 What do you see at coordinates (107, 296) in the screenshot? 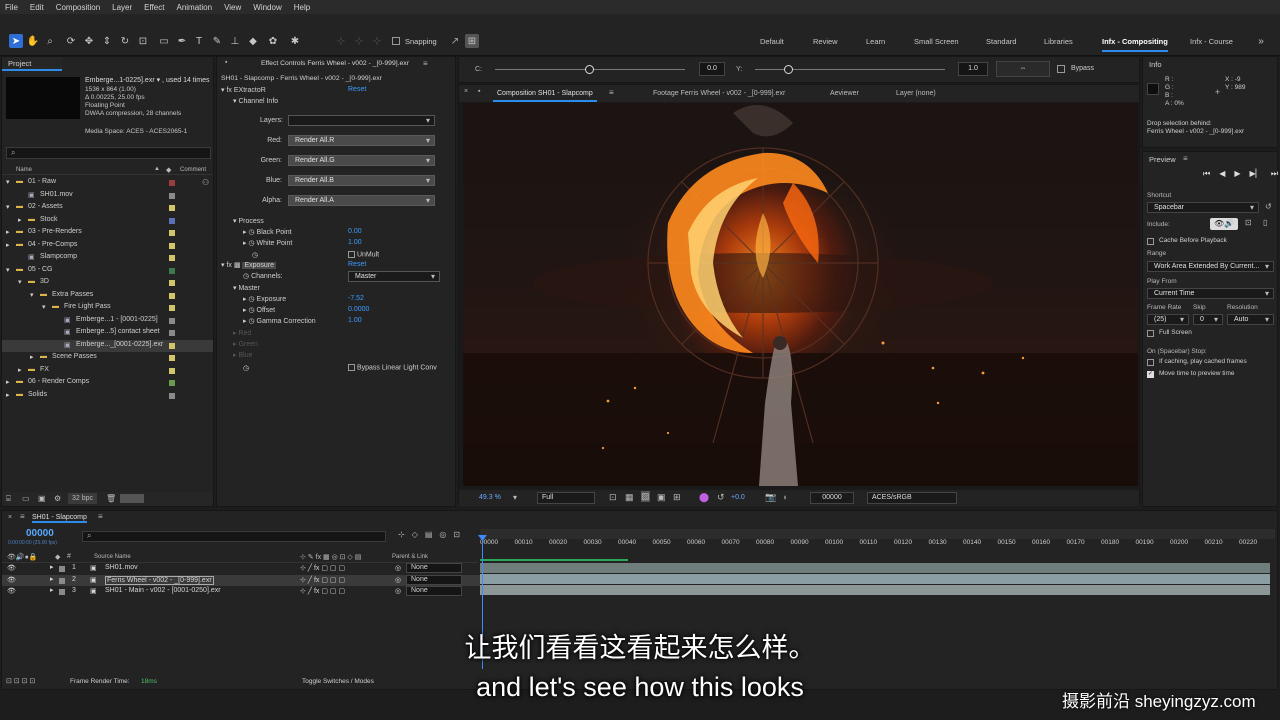
I see `project-folder: ▾ ▬ Extra Passes` at bounding box center [107, 296].